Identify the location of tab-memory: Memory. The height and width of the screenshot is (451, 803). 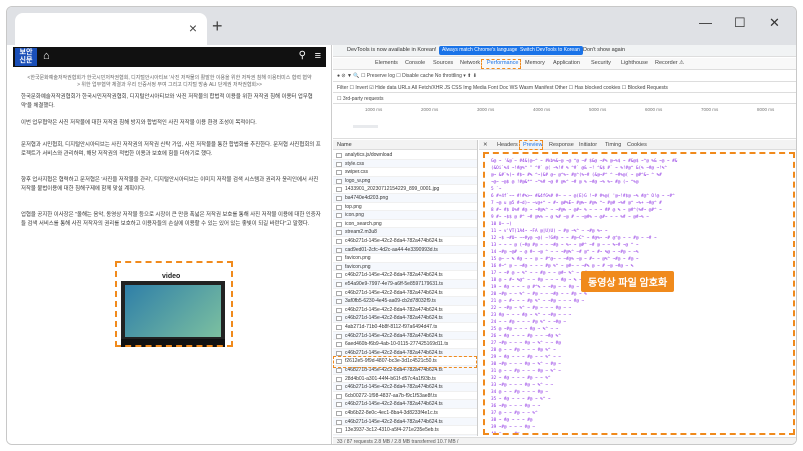
(535, 63).